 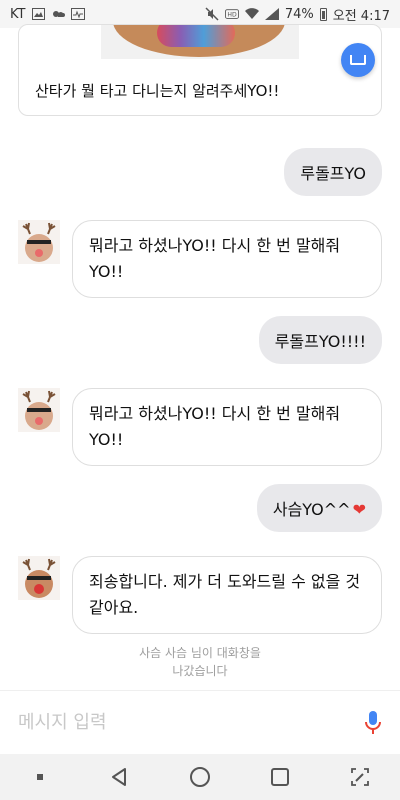 I want to click on back-icon, so click(x=120, y=777).